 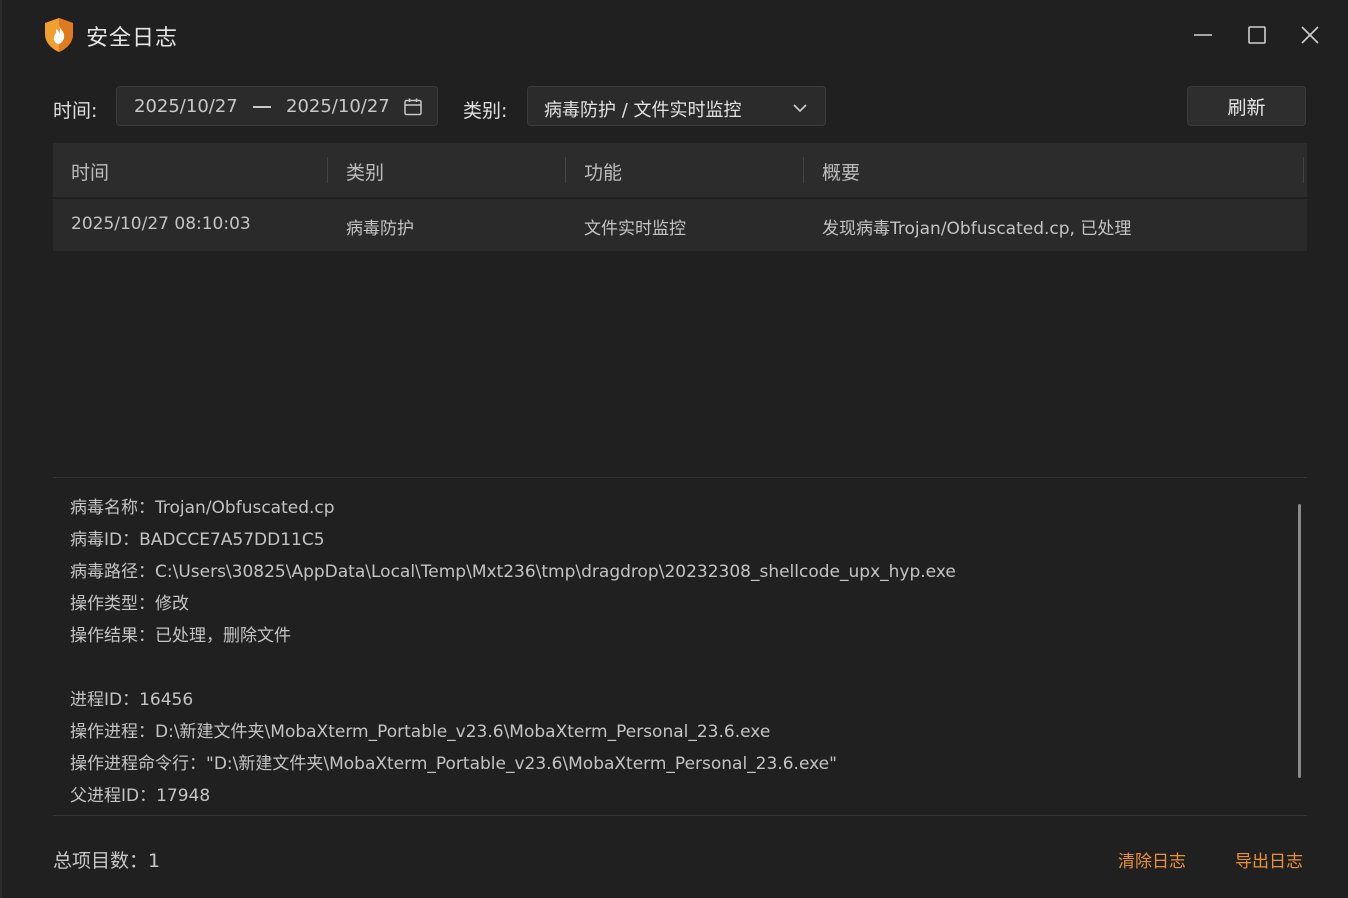 What do you see at coordinates (101, 861) in the screenshot?
I see `total-label: 总项目数：` at bounding box center [101, 861].